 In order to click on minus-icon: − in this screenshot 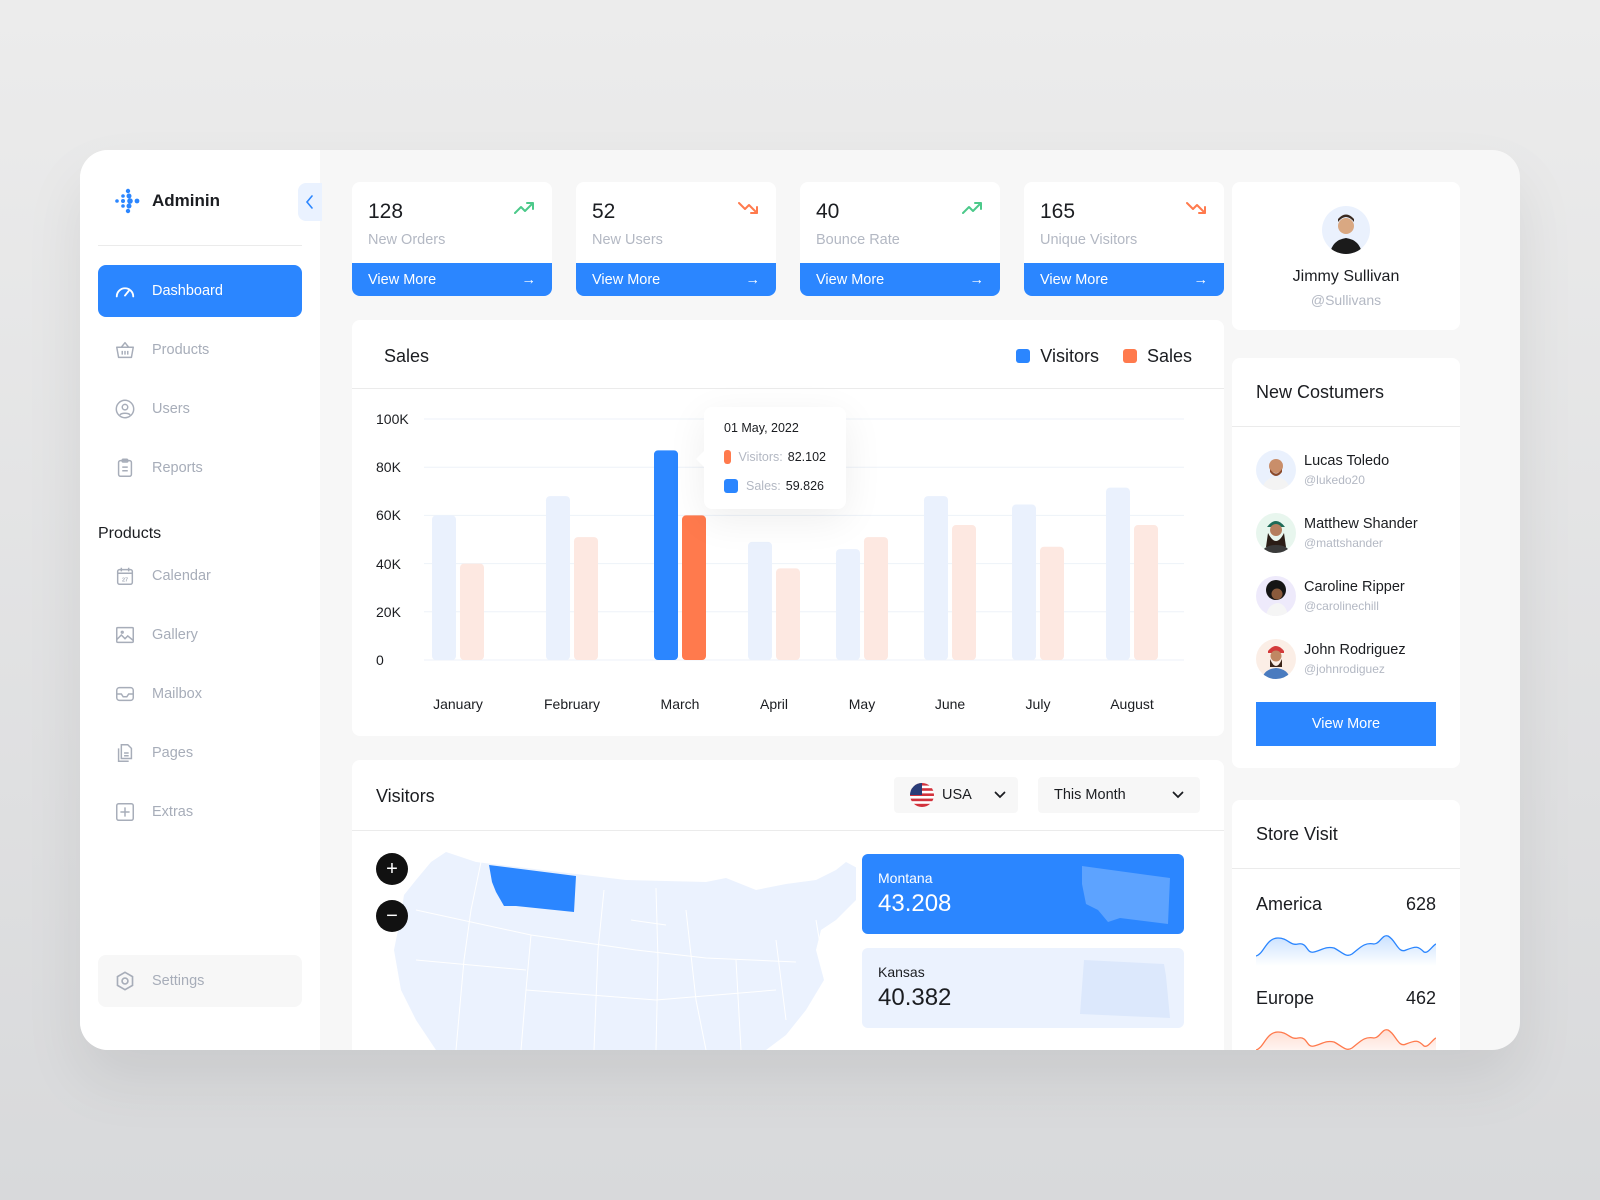, I will do `click(392, 915)`.